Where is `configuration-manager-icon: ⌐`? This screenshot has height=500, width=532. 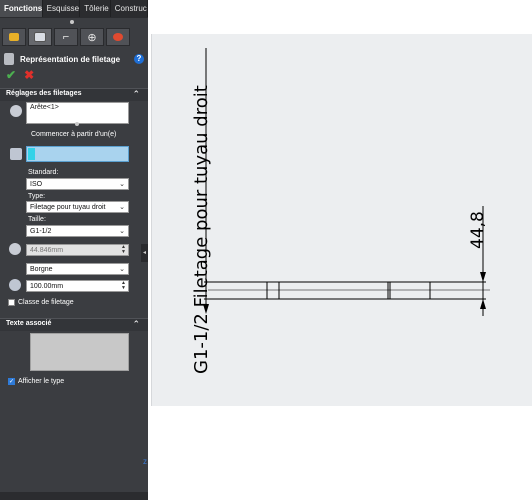 configuration-manager-icon: ⌐ is located at coordinates (66, 37).